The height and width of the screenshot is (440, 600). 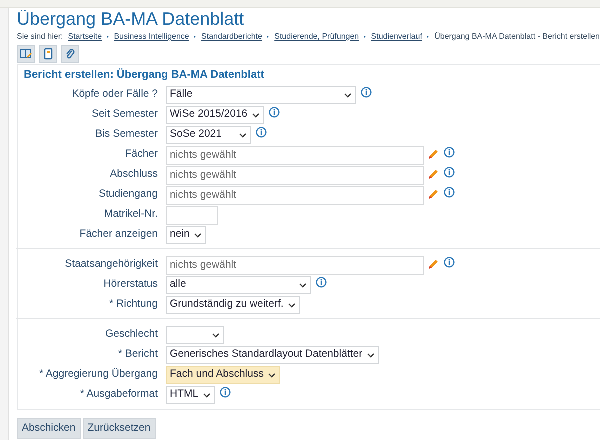 I want to click on select-field: Fälle, so click(x=261, y=95).